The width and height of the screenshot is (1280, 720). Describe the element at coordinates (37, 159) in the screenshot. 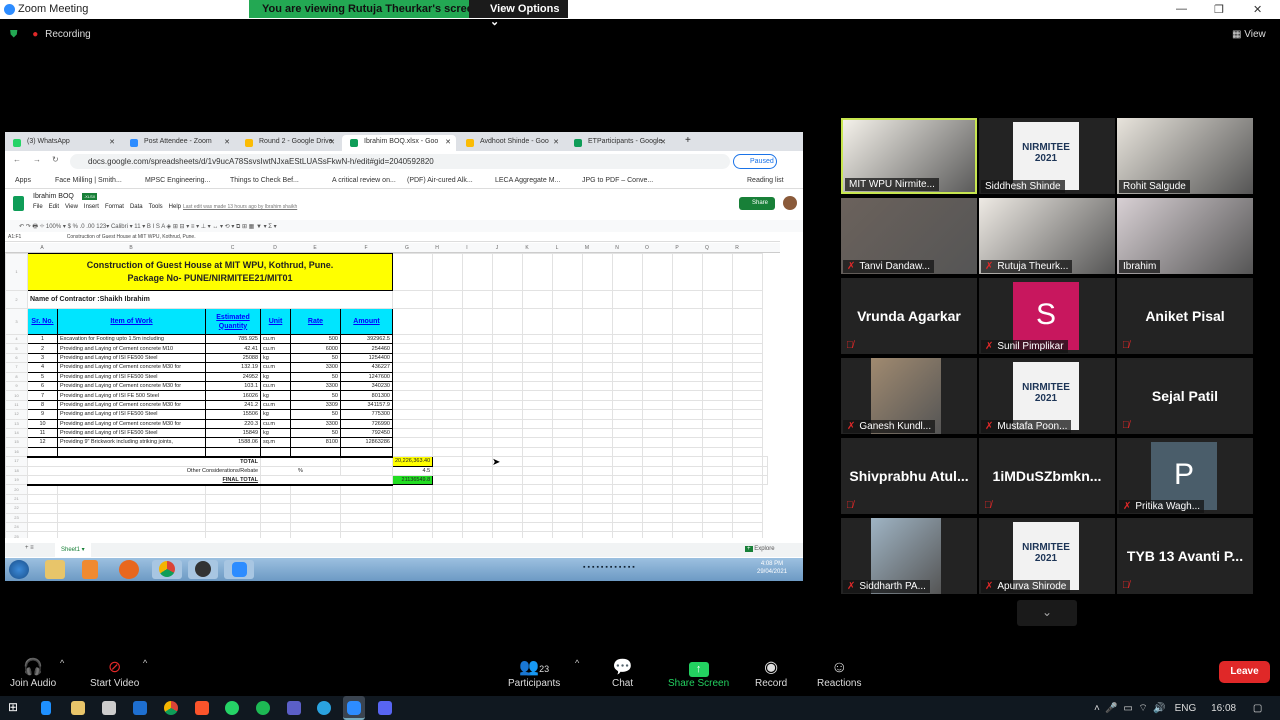

I see `forward-icon: →` at that location.